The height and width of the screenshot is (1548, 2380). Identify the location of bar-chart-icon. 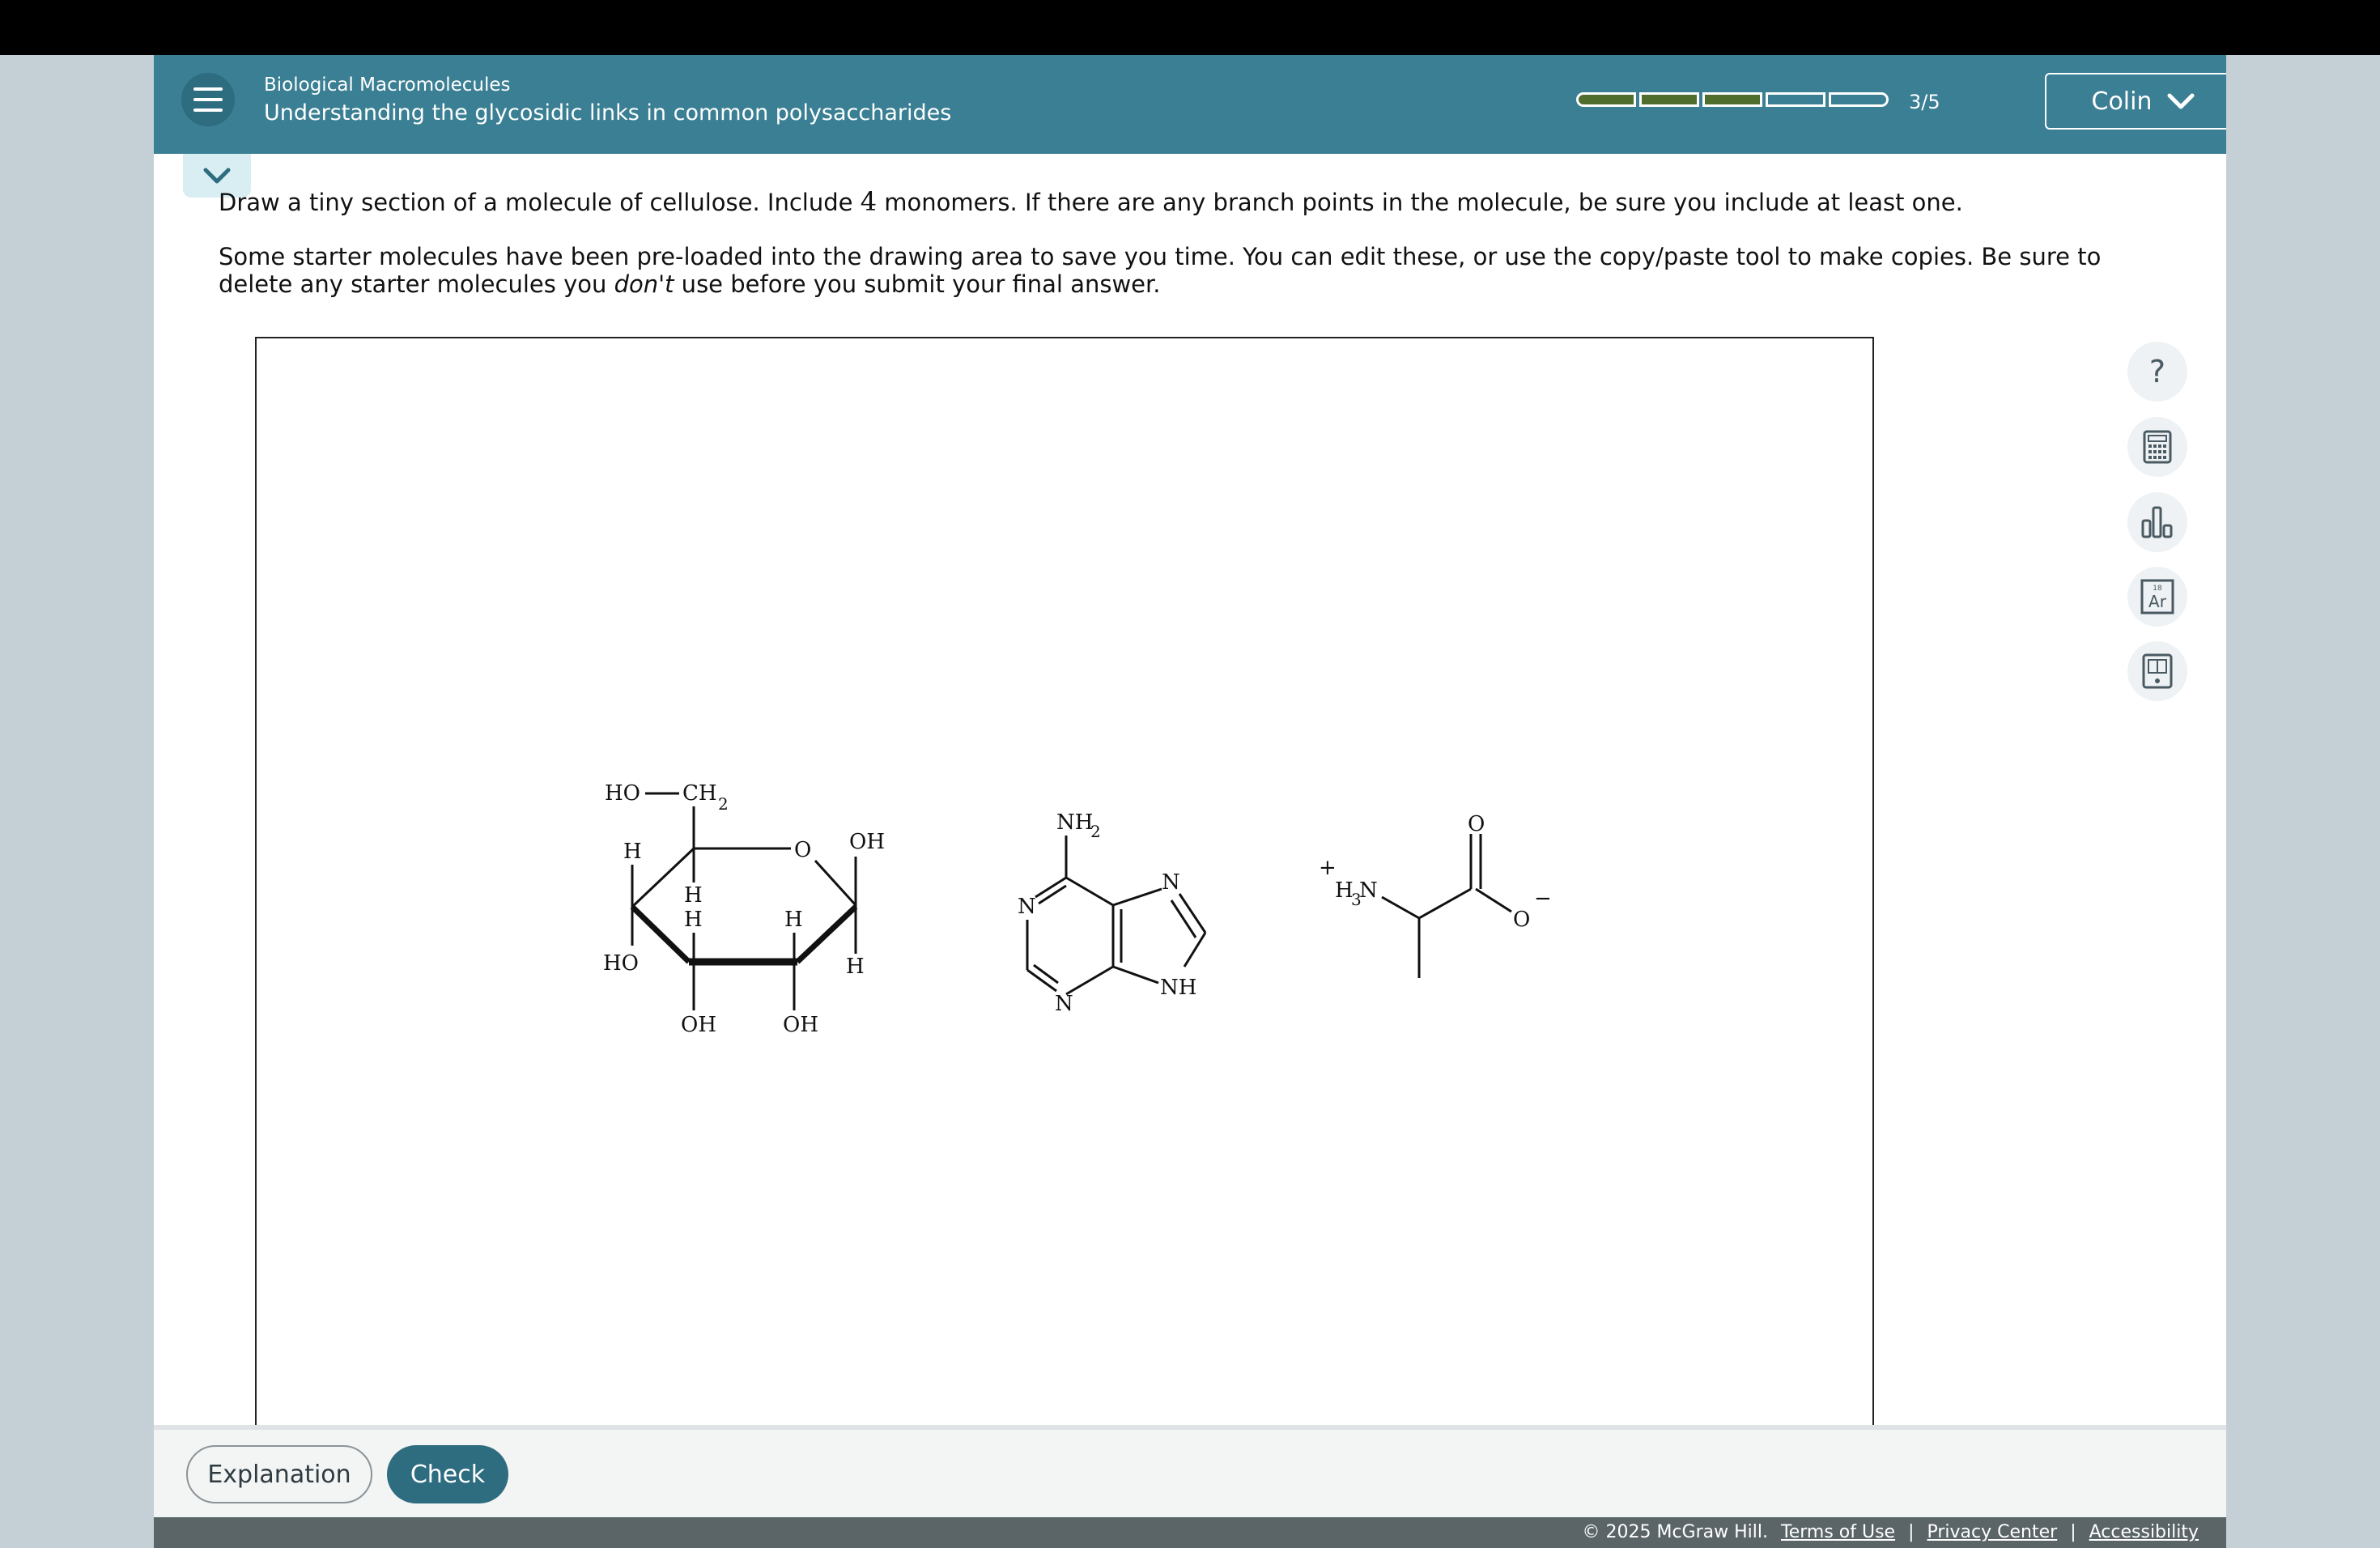
(2157, 522).